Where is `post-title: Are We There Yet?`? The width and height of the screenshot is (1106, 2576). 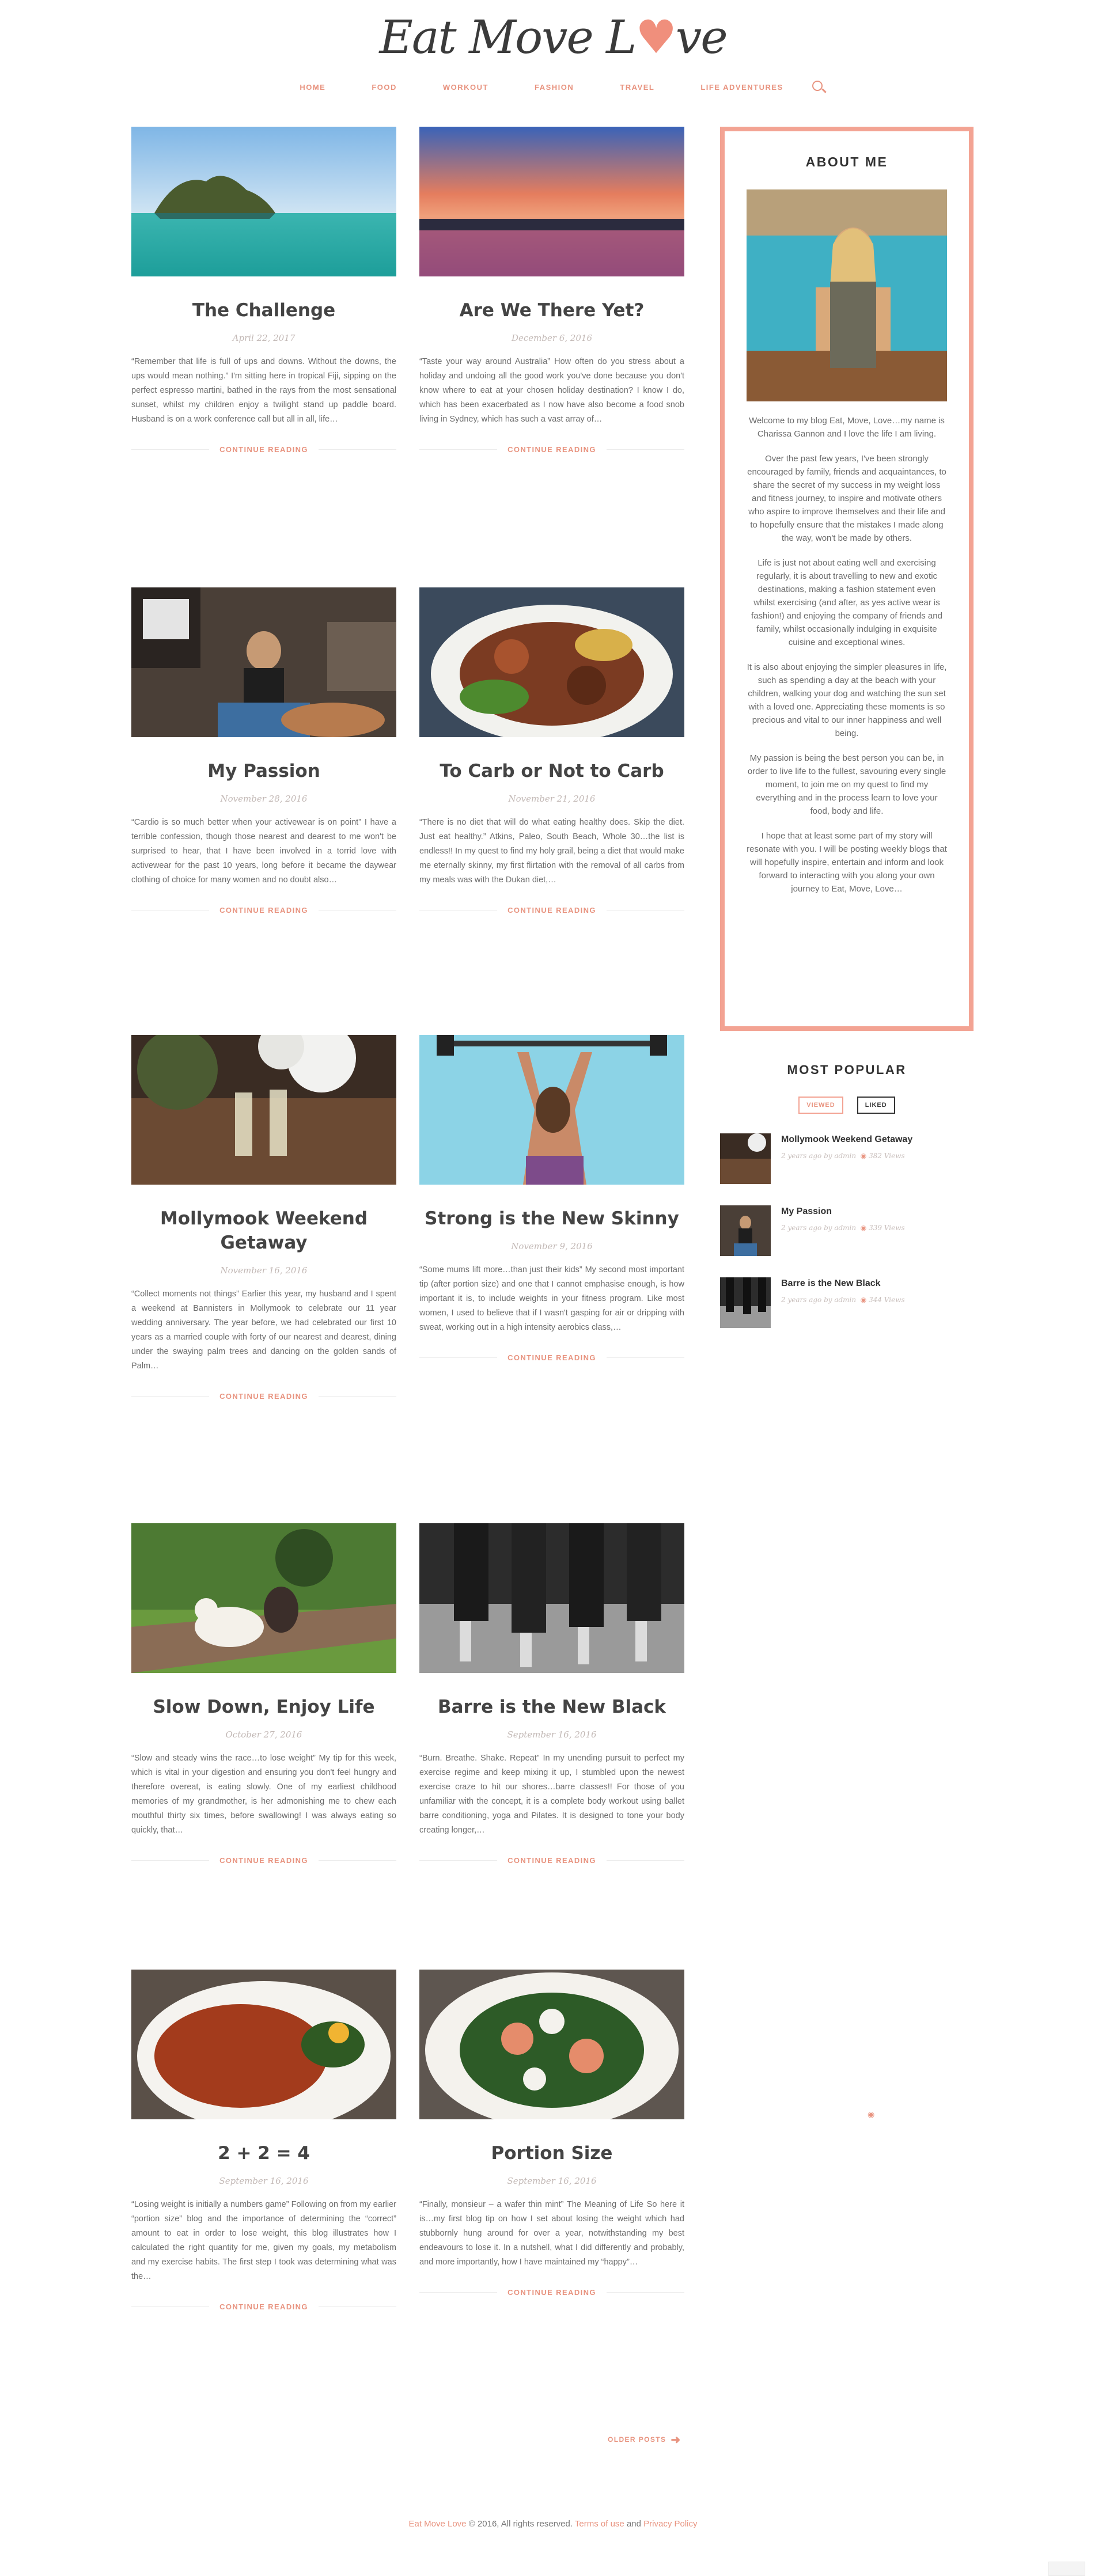
post-title: Are We There Yet? is located at coordinates (551, 310).